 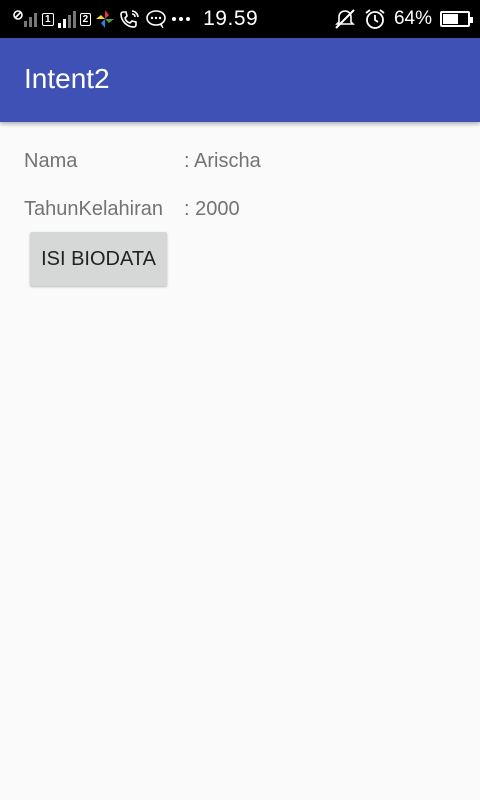 What do you see at coordinates (375, 19) in the screenshot?
I see `alarm-icon` at bounding box center [375, 19].